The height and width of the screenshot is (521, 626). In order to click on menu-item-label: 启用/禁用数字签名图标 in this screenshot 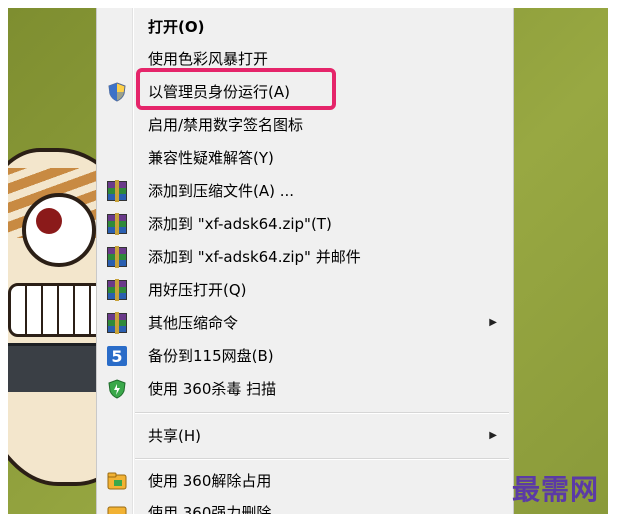, I will do `click(226, 125)`.